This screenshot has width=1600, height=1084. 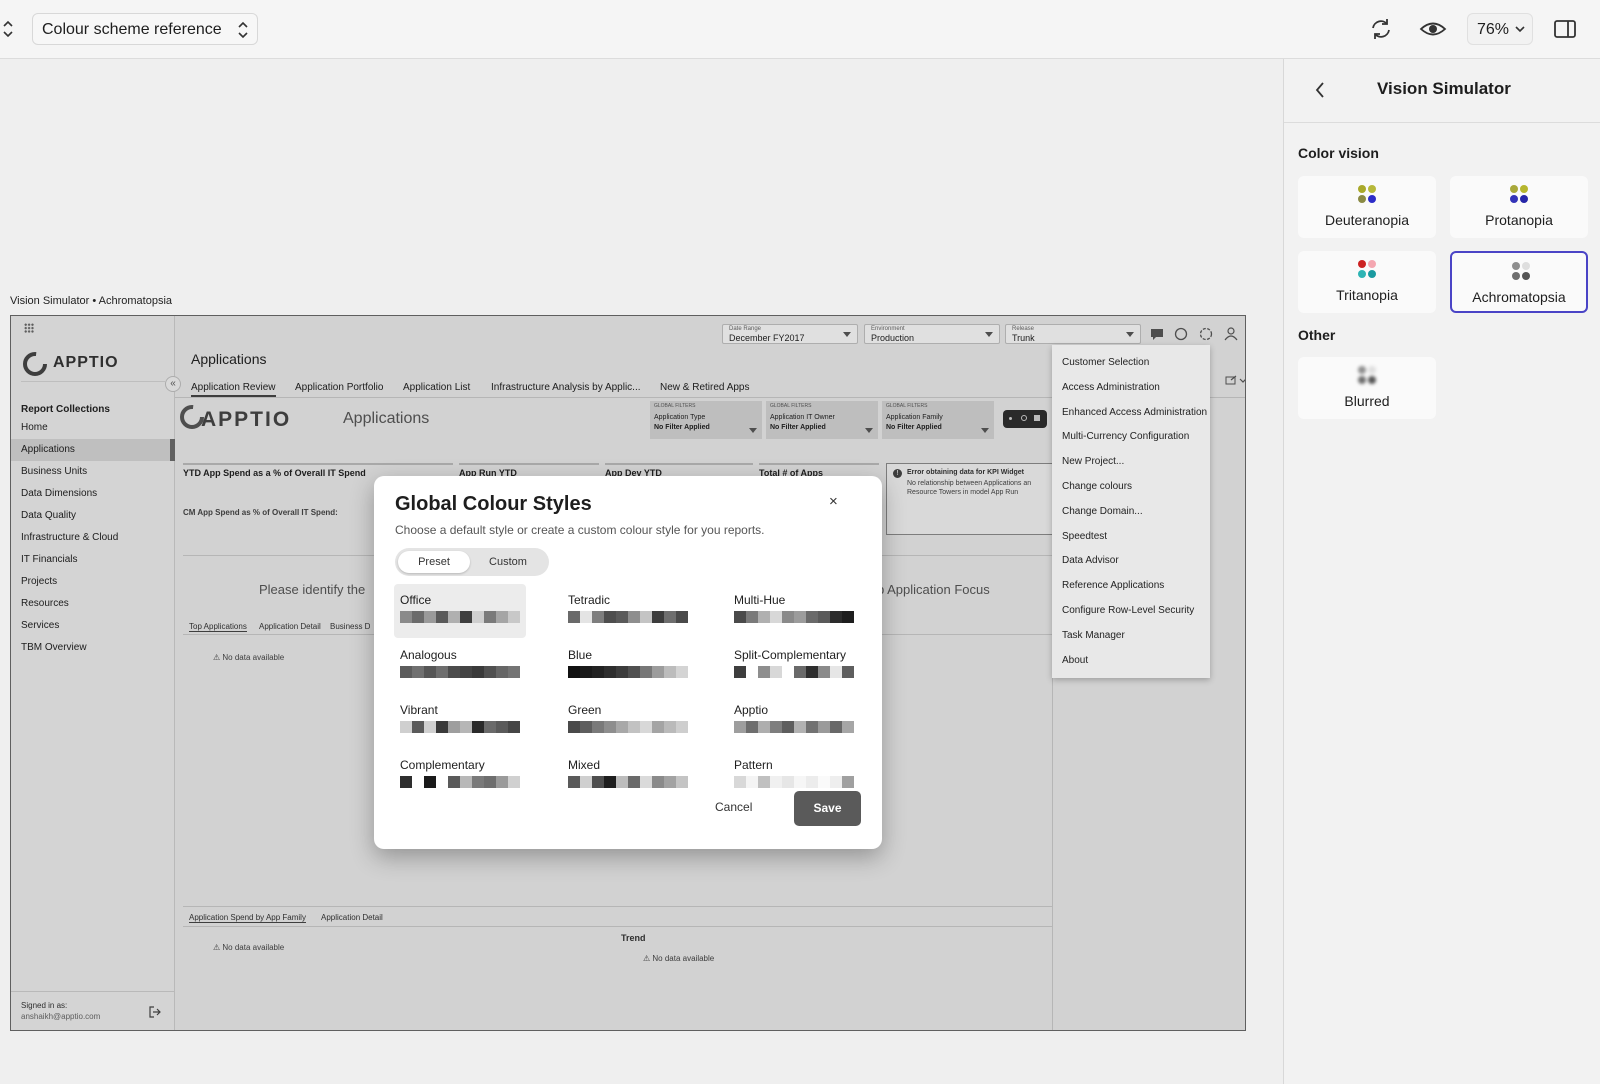 I want to click on style-multi-hue: Multi-Hue, so click(x=794, y=611).